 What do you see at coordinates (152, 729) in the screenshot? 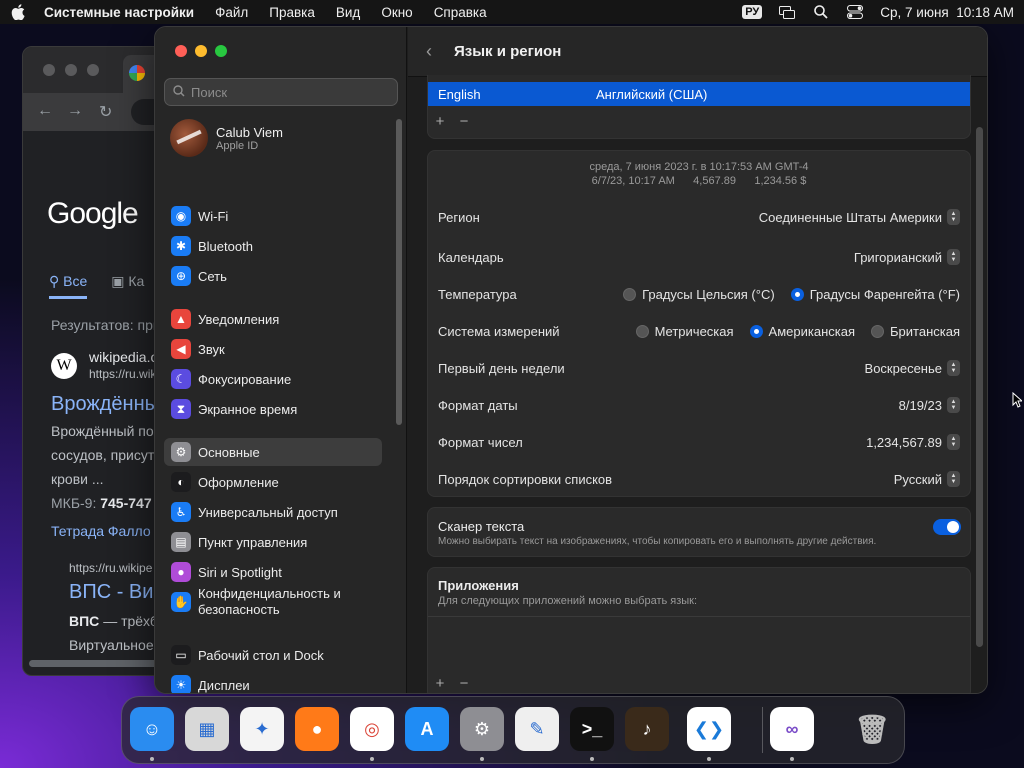
I see `finder-icon: ☺` at bounding box center [152, 729].